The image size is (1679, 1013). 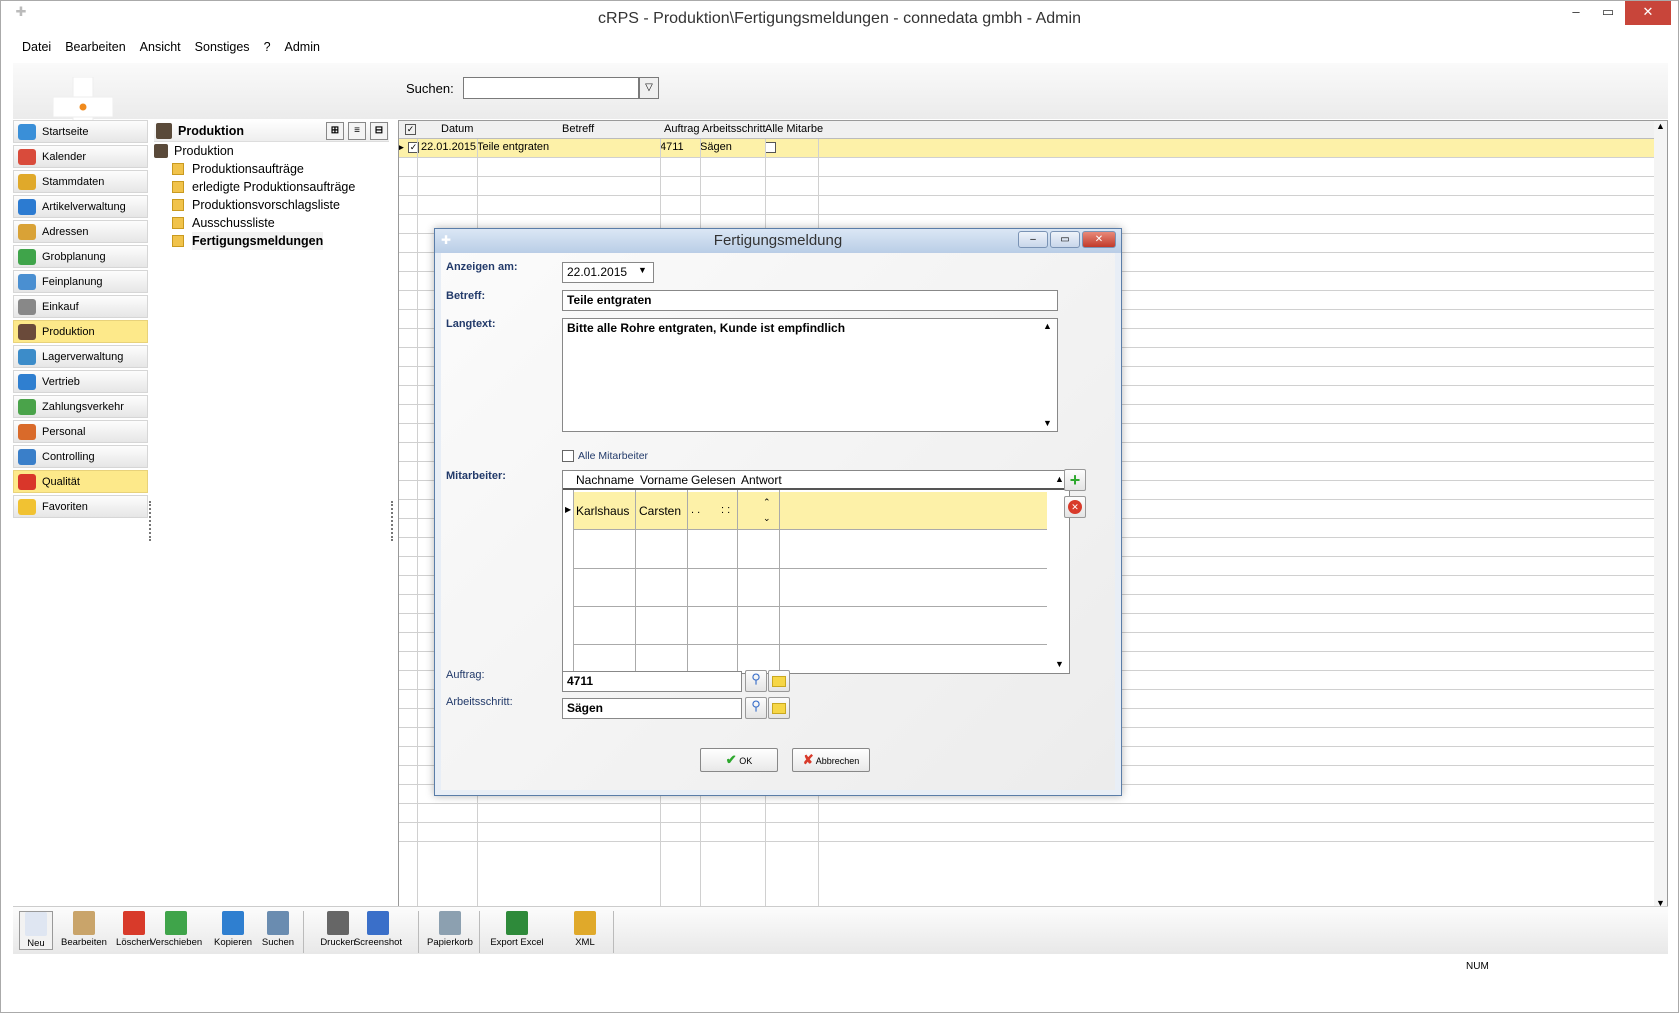 I want to click on mitarbeiter-label: Mitarbeiter:, so click(x=476, y=476).